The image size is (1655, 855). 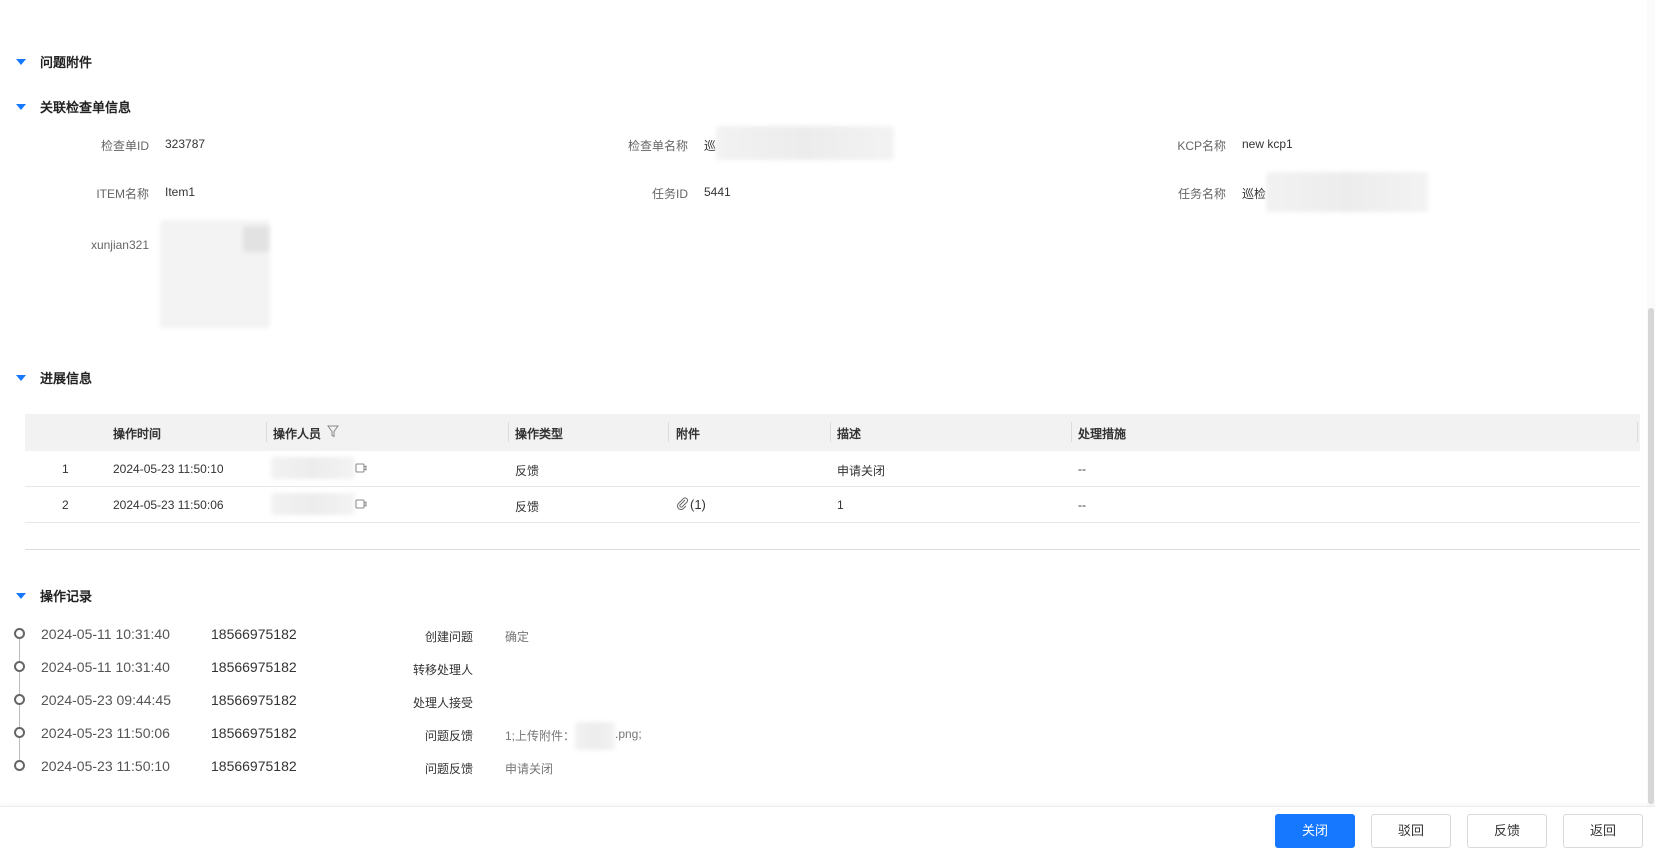 What do you see at coordinates (1507, 831) in the screenshot?
I see `feedback-button: 反馈` at bounding box center [1507, 831].